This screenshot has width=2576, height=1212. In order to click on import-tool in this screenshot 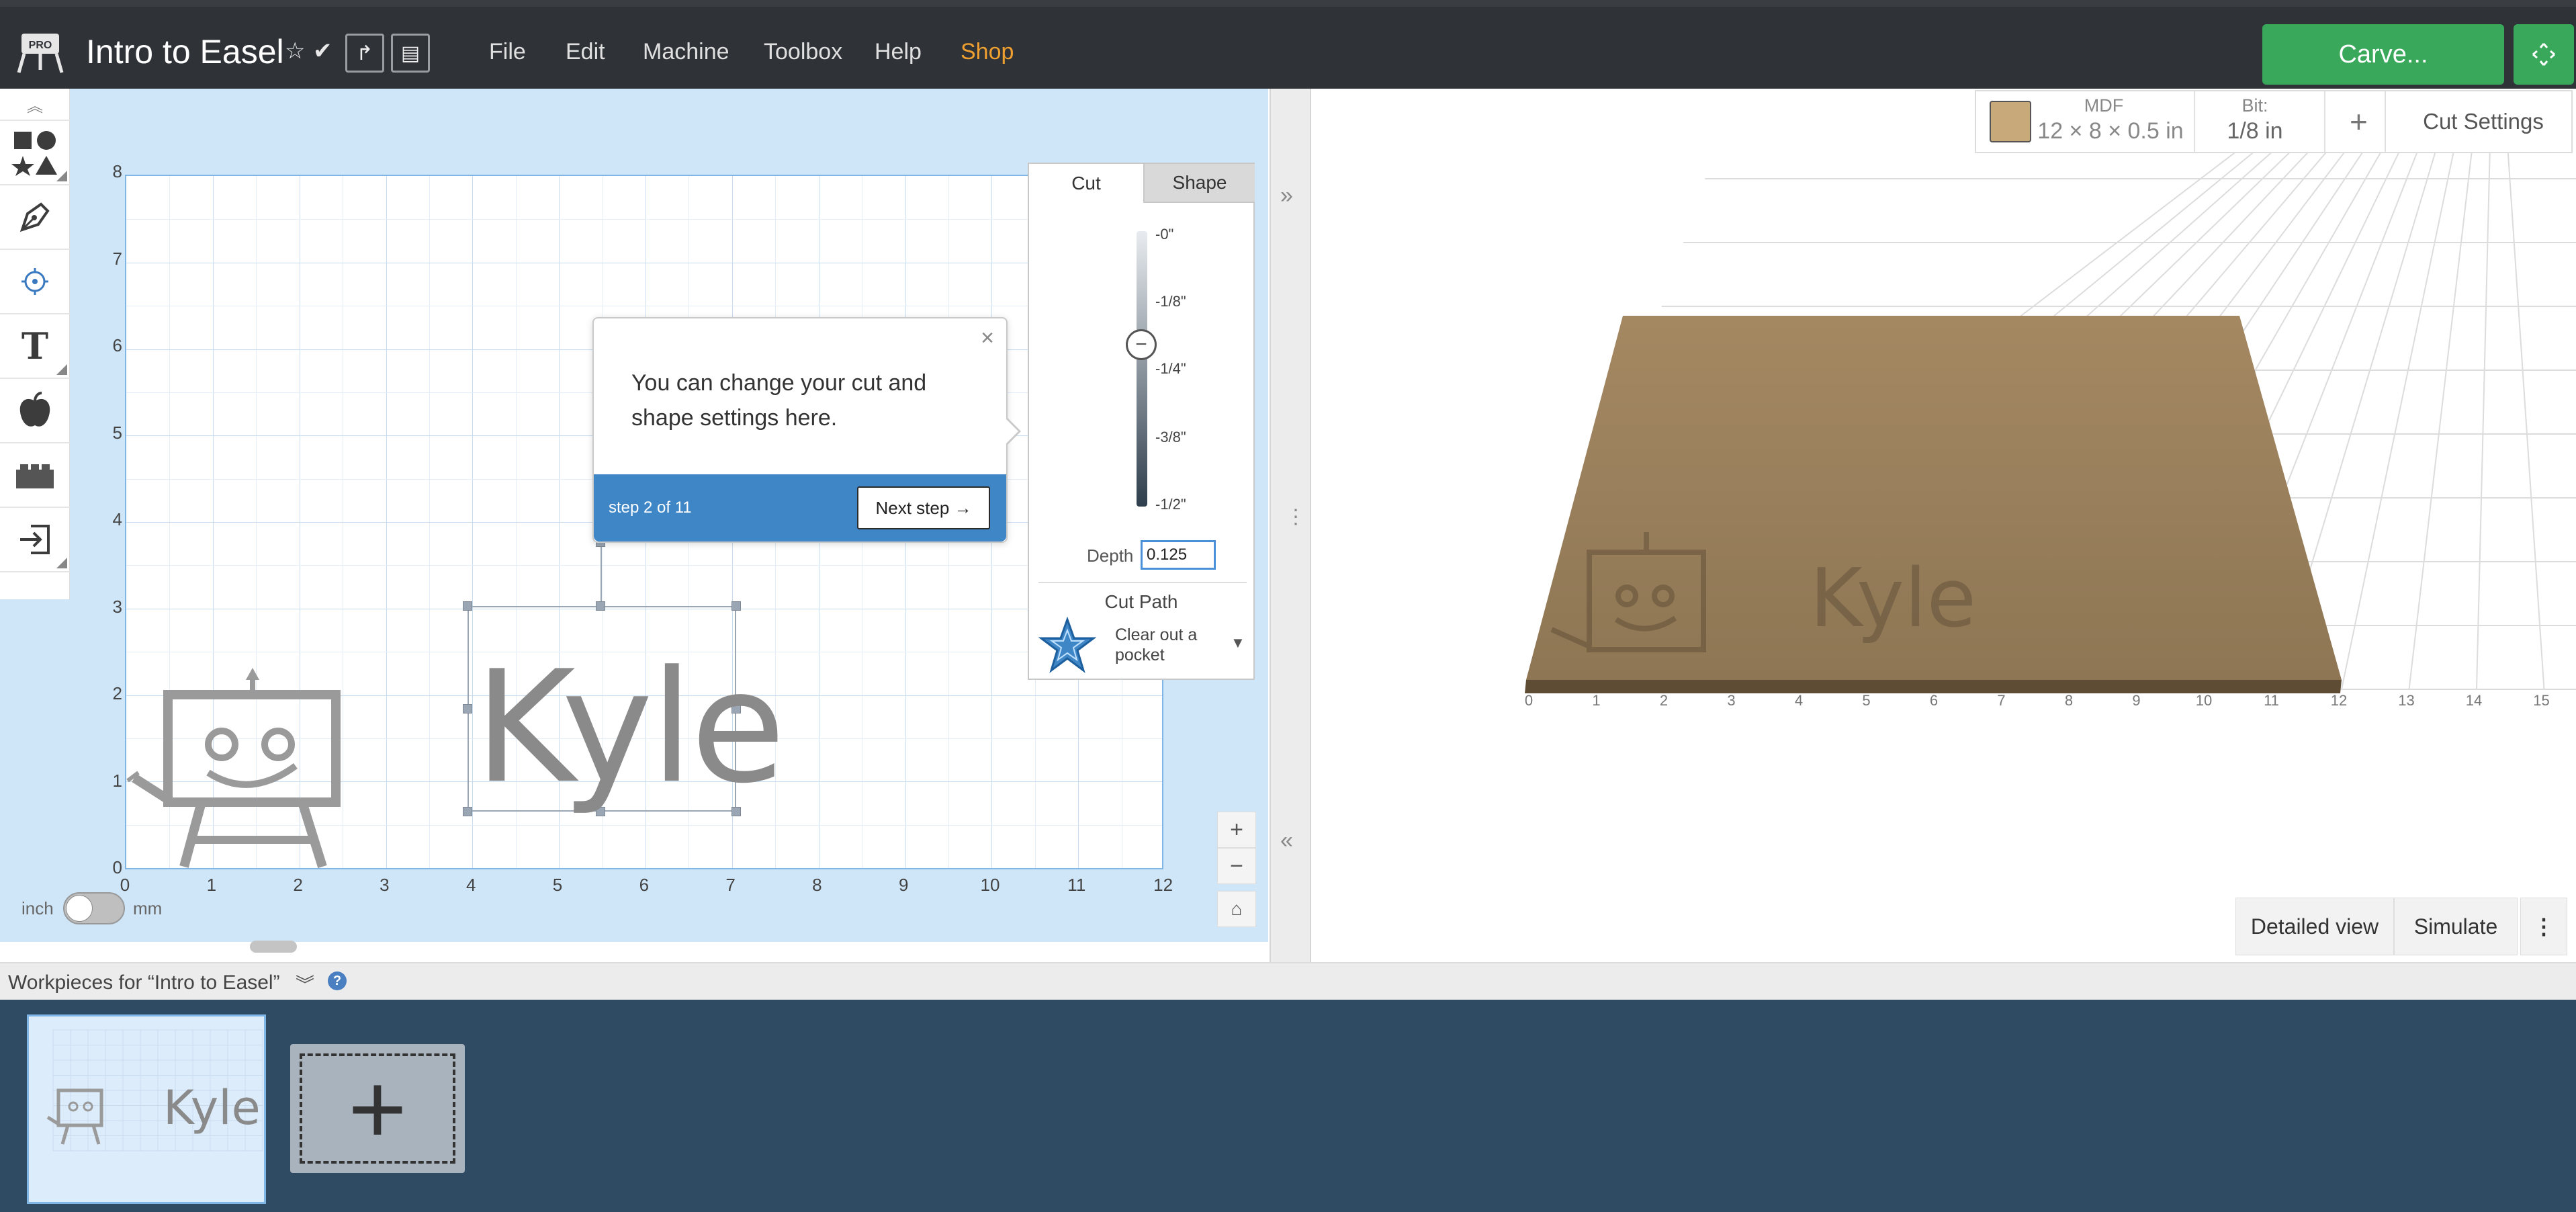, I will do `click(35, 540)`.